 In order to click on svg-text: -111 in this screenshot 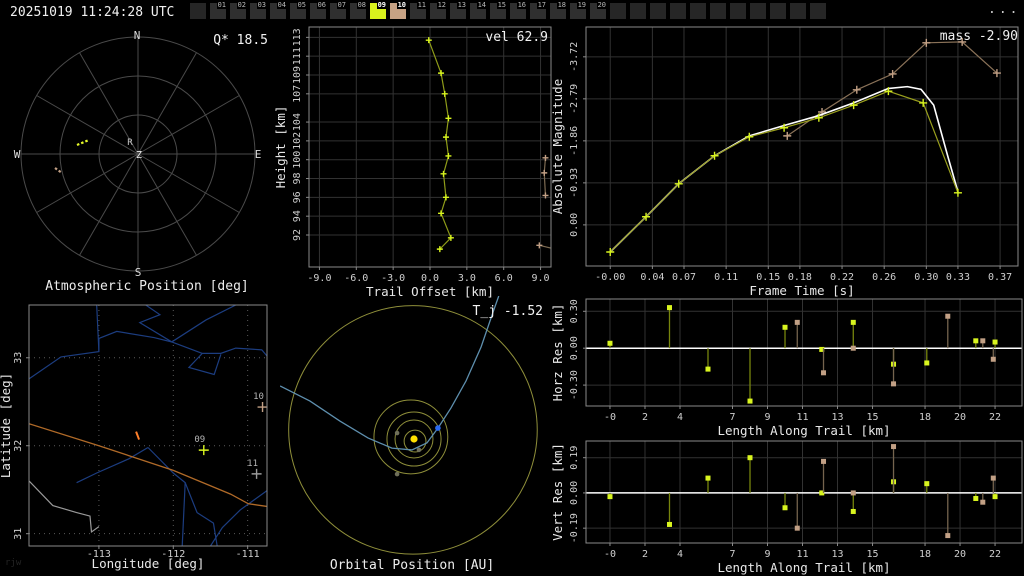, I will do `click(248, 554)`.